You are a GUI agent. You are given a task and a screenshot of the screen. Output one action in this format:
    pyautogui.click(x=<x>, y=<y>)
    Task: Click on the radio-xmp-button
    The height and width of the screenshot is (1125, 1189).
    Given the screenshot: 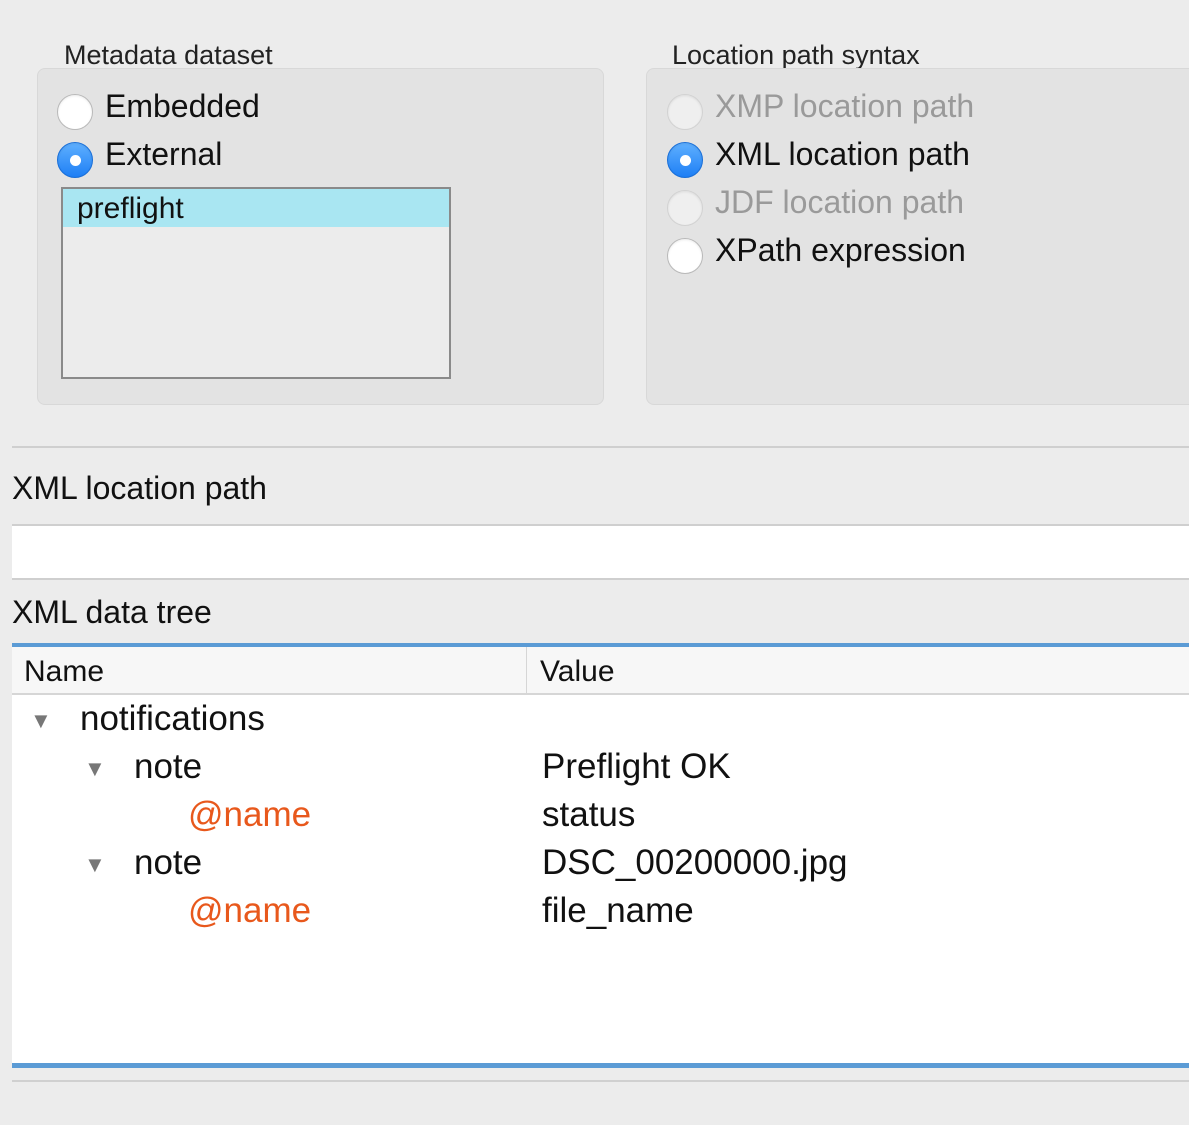 What is the action you would take?
    pyautogui.click(x=685, y=112)
    